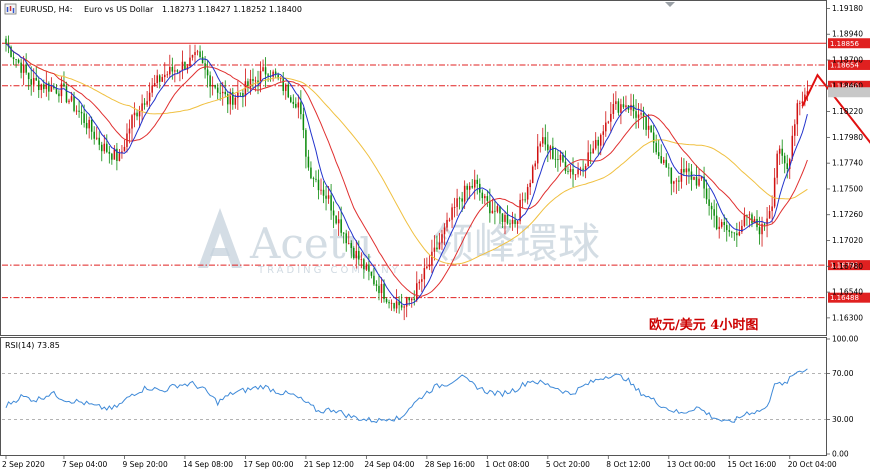 The height and width of the screenshot is (474, 870). I want to click on y-tick-label: 1.17740, so click(847, 163).